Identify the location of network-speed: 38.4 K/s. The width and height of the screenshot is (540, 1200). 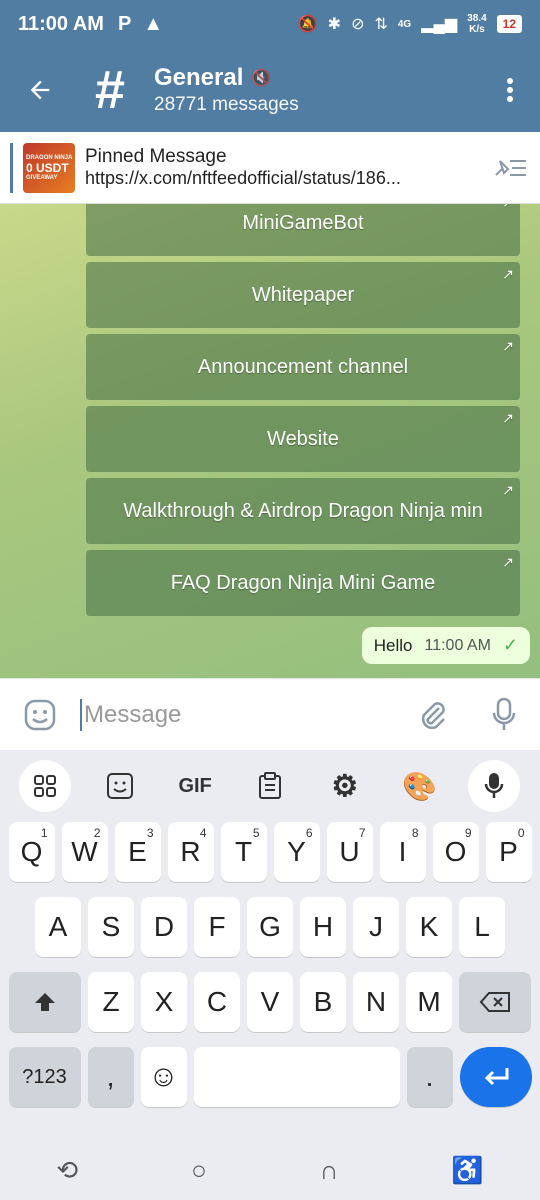
(476, 24).